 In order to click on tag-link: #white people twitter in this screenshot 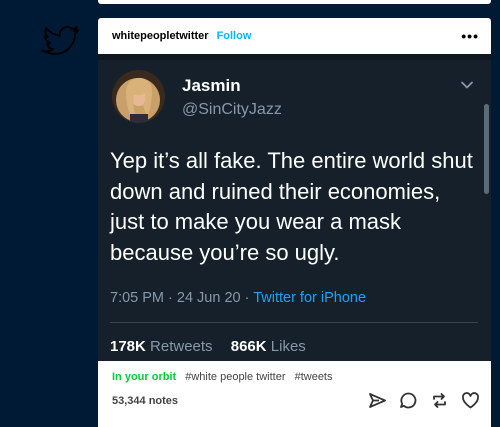, I will do `click(235, 377)`.